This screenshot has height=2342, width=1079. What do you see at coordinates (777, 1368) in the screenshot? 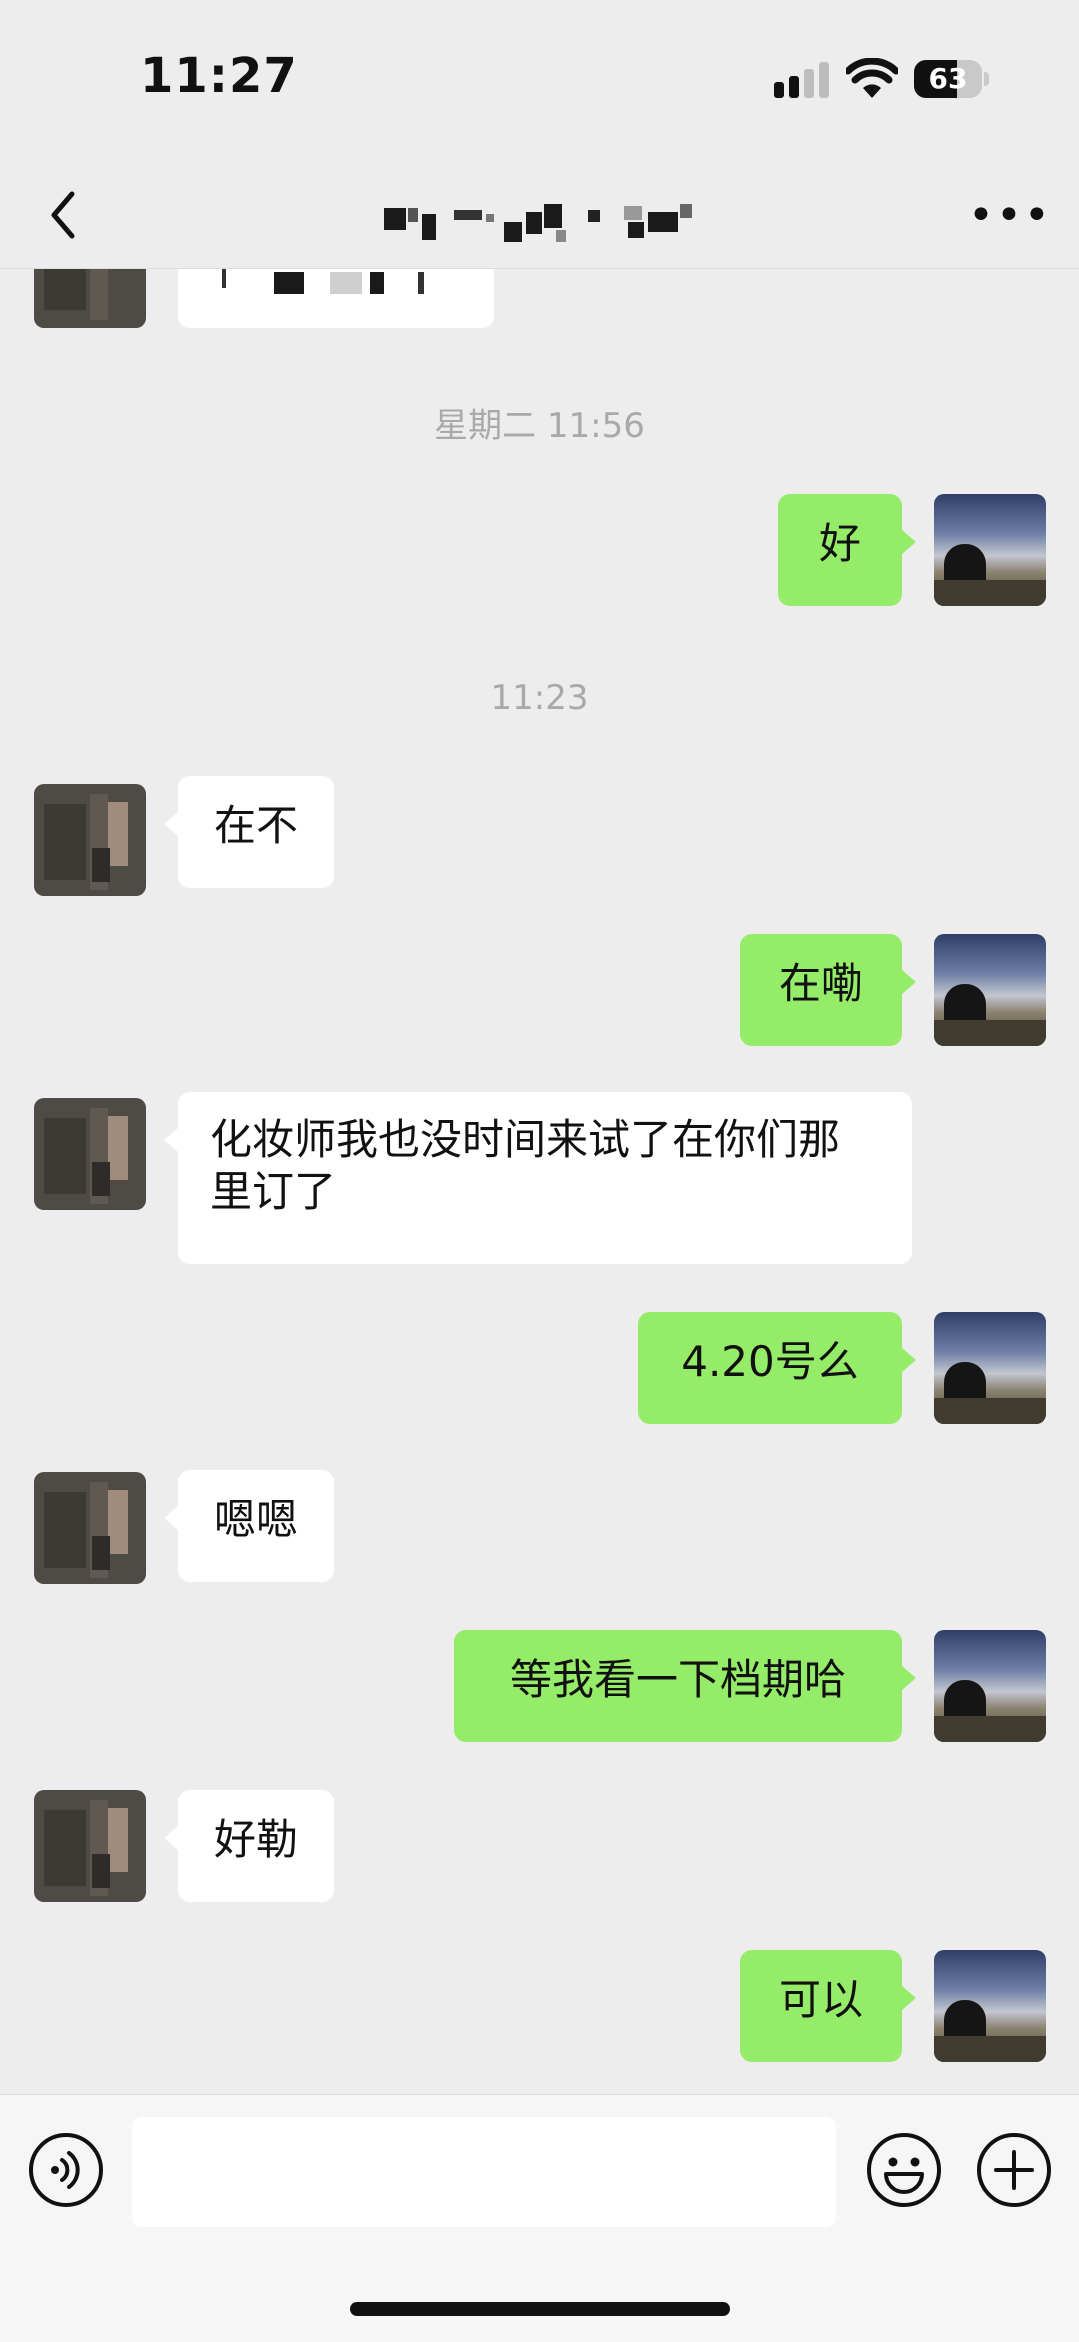
I see `message-bubble-outgoing: 4.20号么` at bounding box center [777, 1368].